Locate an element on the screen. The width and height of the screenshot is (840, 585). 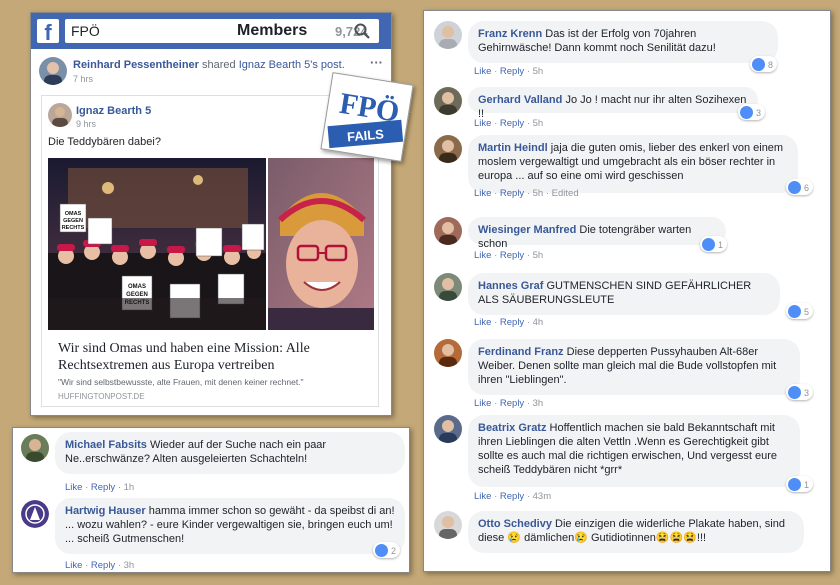
post-photo: OMAS GEGEN RECHTS OMAS GEGEN RECHTS is located at coordinates (211, 244).